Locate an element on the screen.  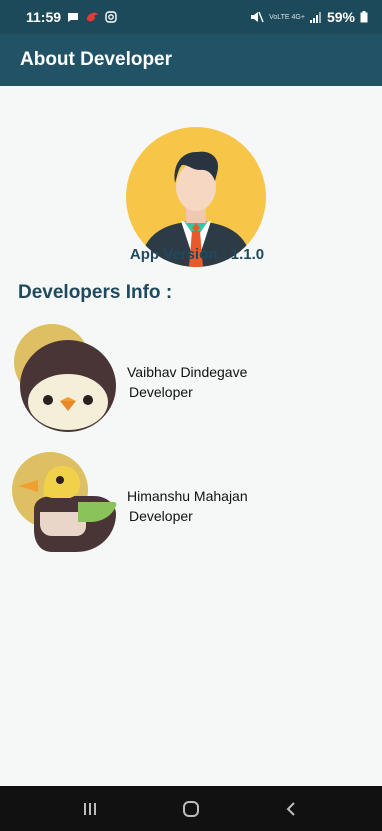
app-version-text: App Version : 1.1.0 is located at coordinates (197, 254).